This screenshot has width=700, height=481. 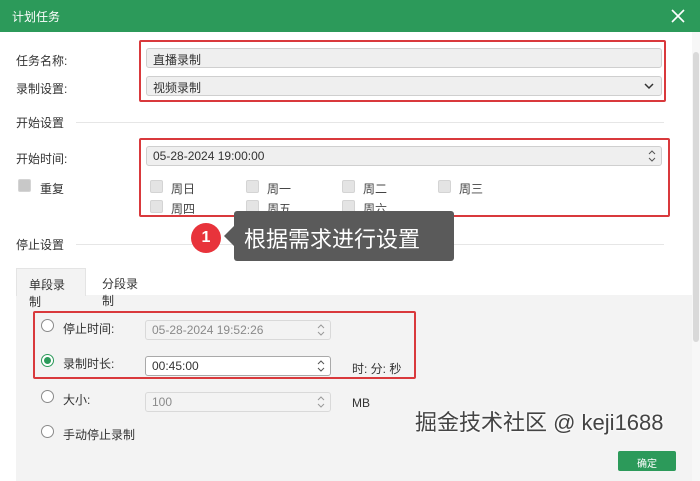 What do you see at coordinates (47, 431) in the screenshot?
I see `manual-stop-radio` at bounding box center [47, 431].